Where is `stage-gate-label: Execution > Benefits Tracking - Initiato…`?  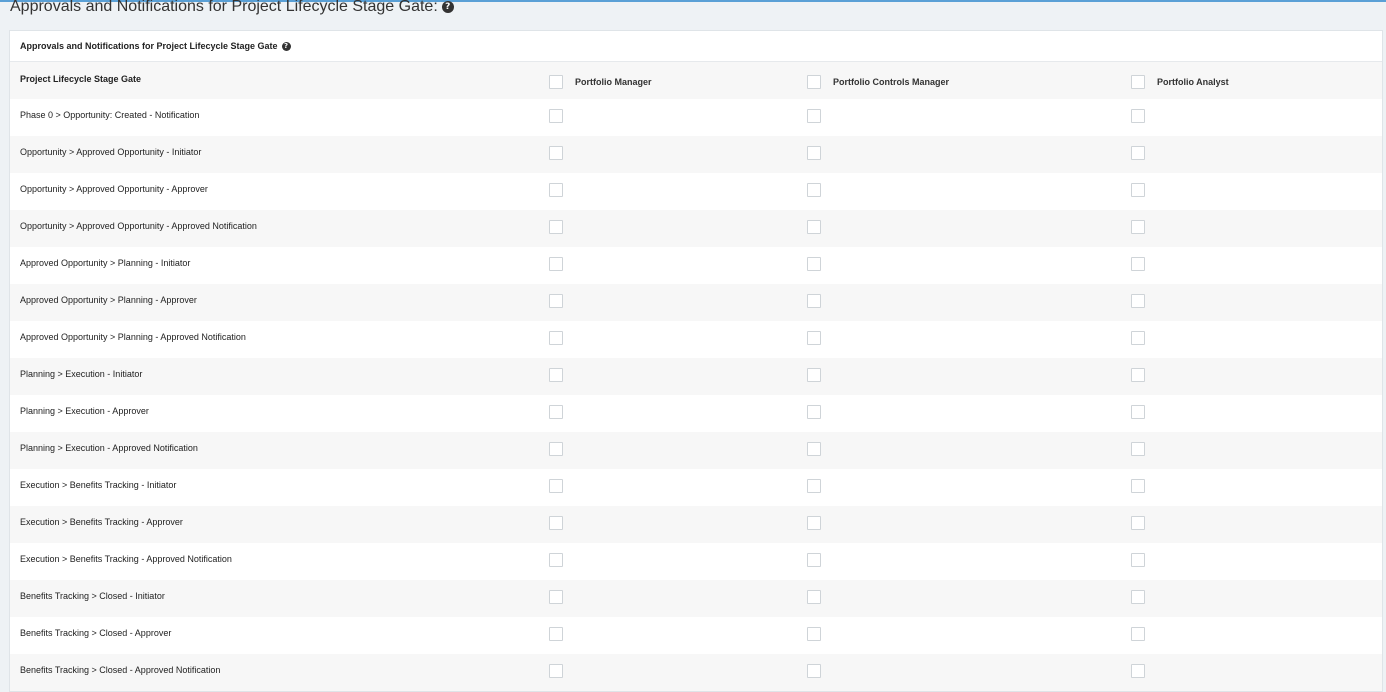 stage-gate-label: Execution > Benefits Tracking - Initiato… is located at coordinates (98, 485).